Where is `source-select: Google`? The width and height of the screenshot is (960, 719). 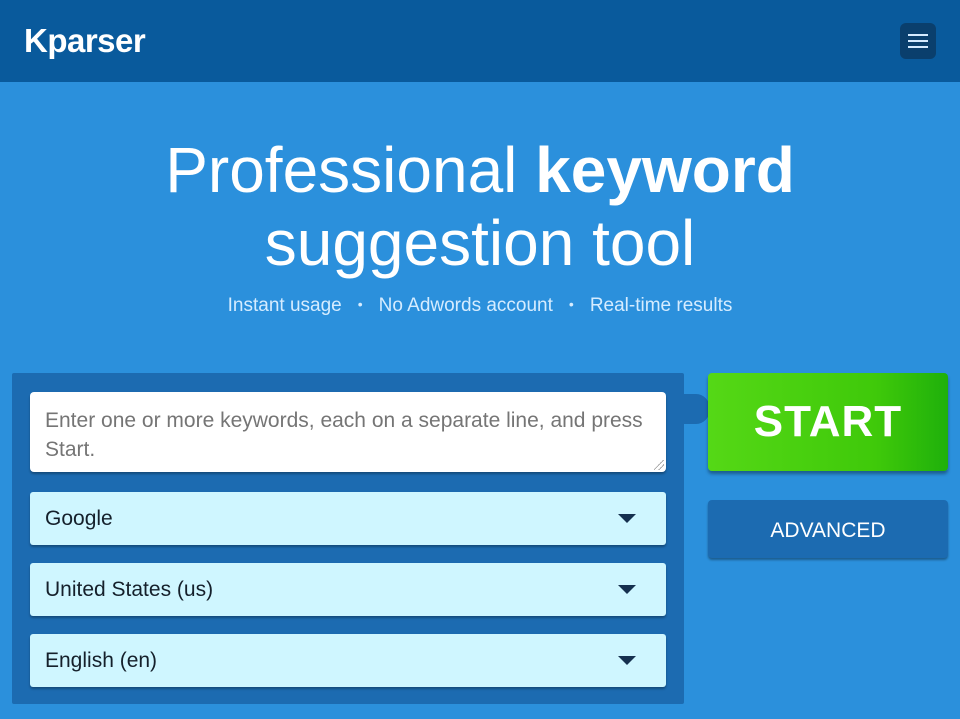 source-select: Google is located at coordinates (348, 518).